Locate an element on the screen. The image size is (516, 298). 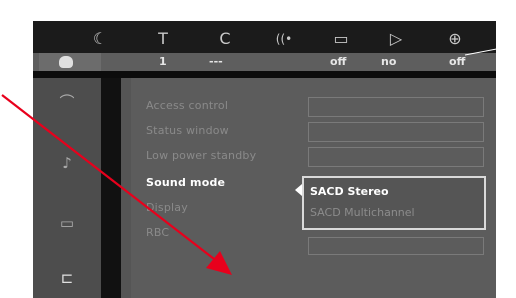
text-icon: T is located at coordinates (163, 39).